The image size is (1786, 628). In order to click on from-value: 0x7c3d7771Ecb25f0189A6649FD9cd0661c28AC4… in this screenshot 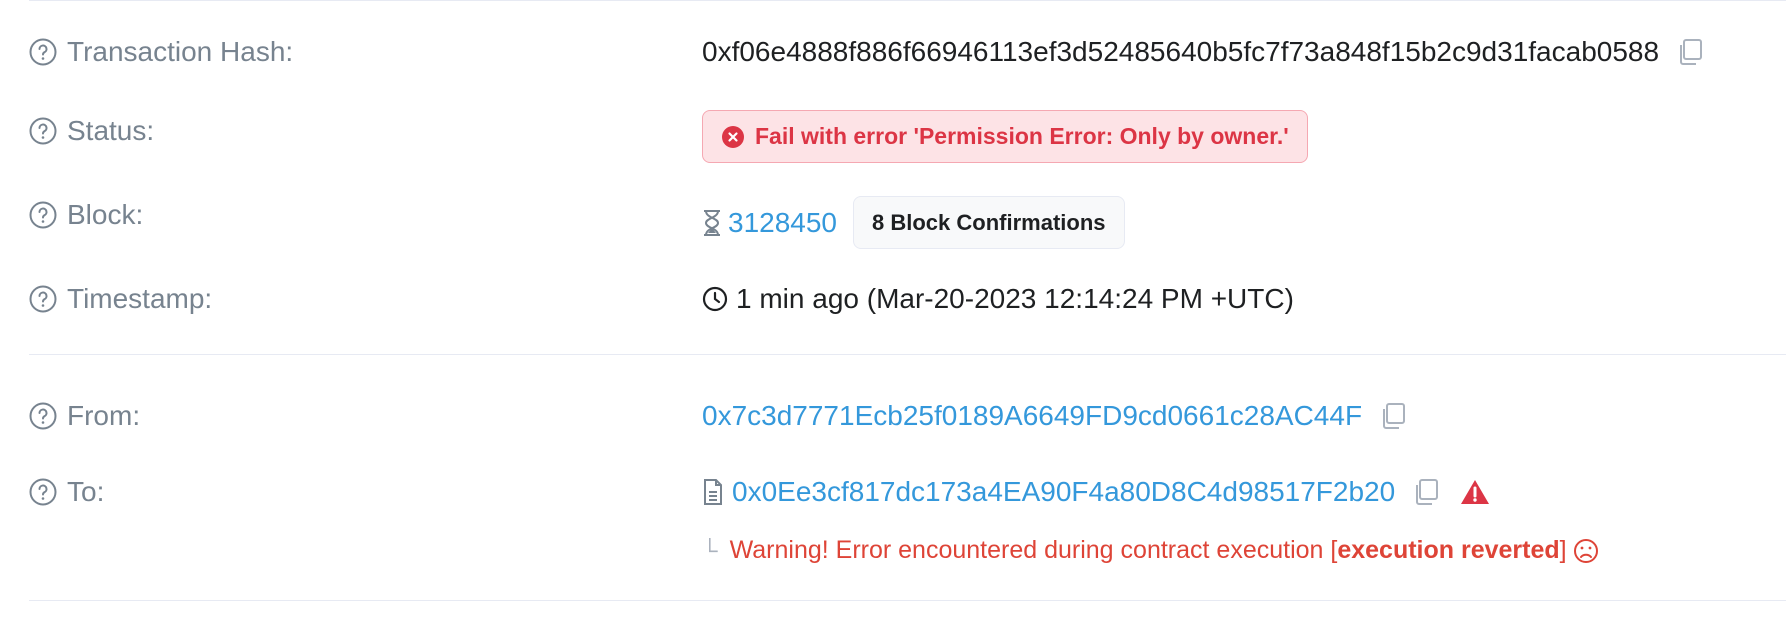, I will do `click(1055, 416)`.